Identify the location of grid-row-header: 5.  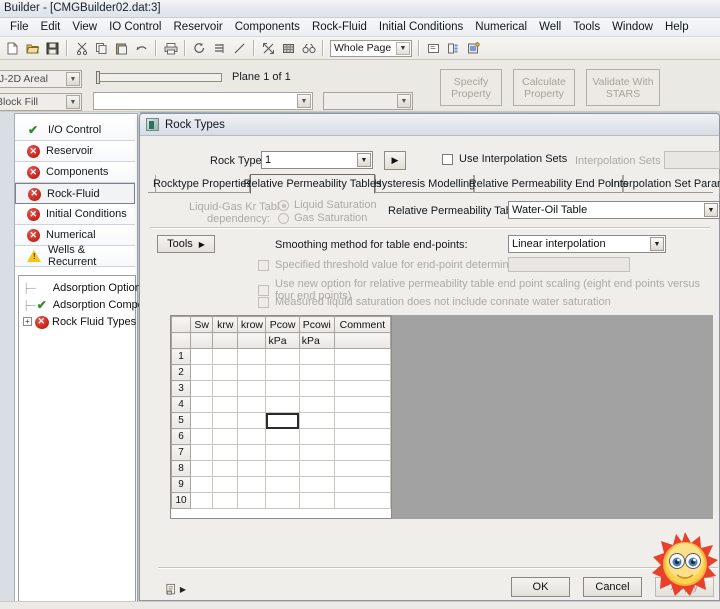
(181, 420).